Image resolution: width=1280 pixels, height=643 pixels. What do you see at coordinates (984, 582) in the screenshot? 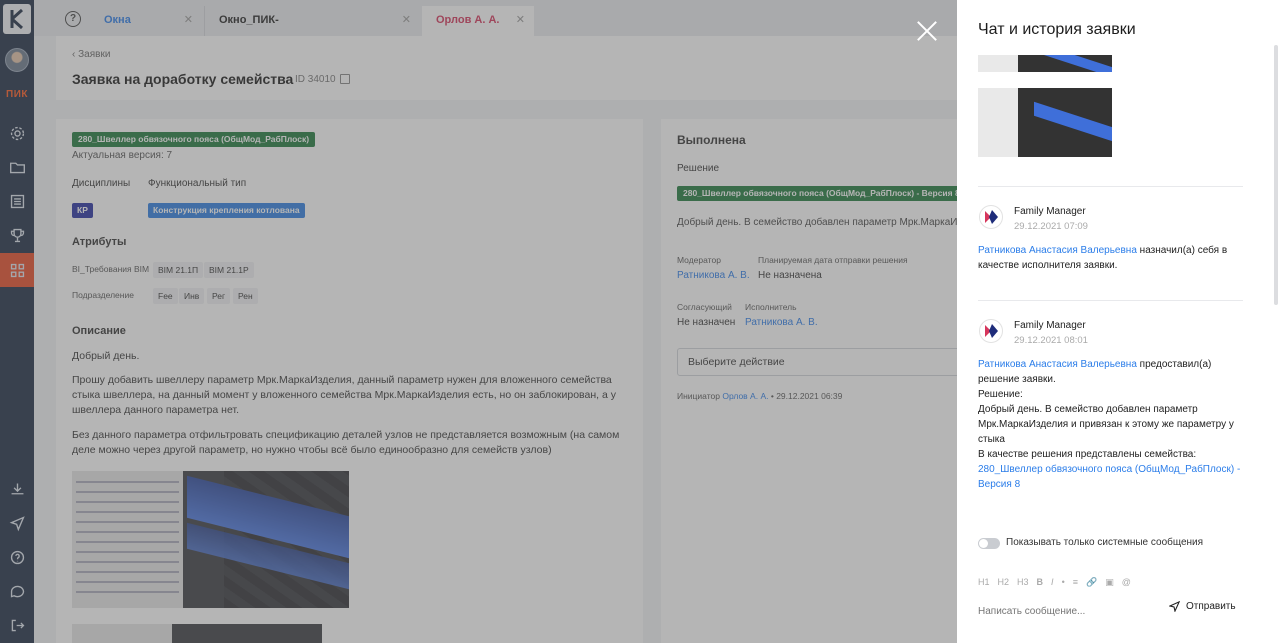
I see `h1-button: H1` at bounding box center [984, 582].